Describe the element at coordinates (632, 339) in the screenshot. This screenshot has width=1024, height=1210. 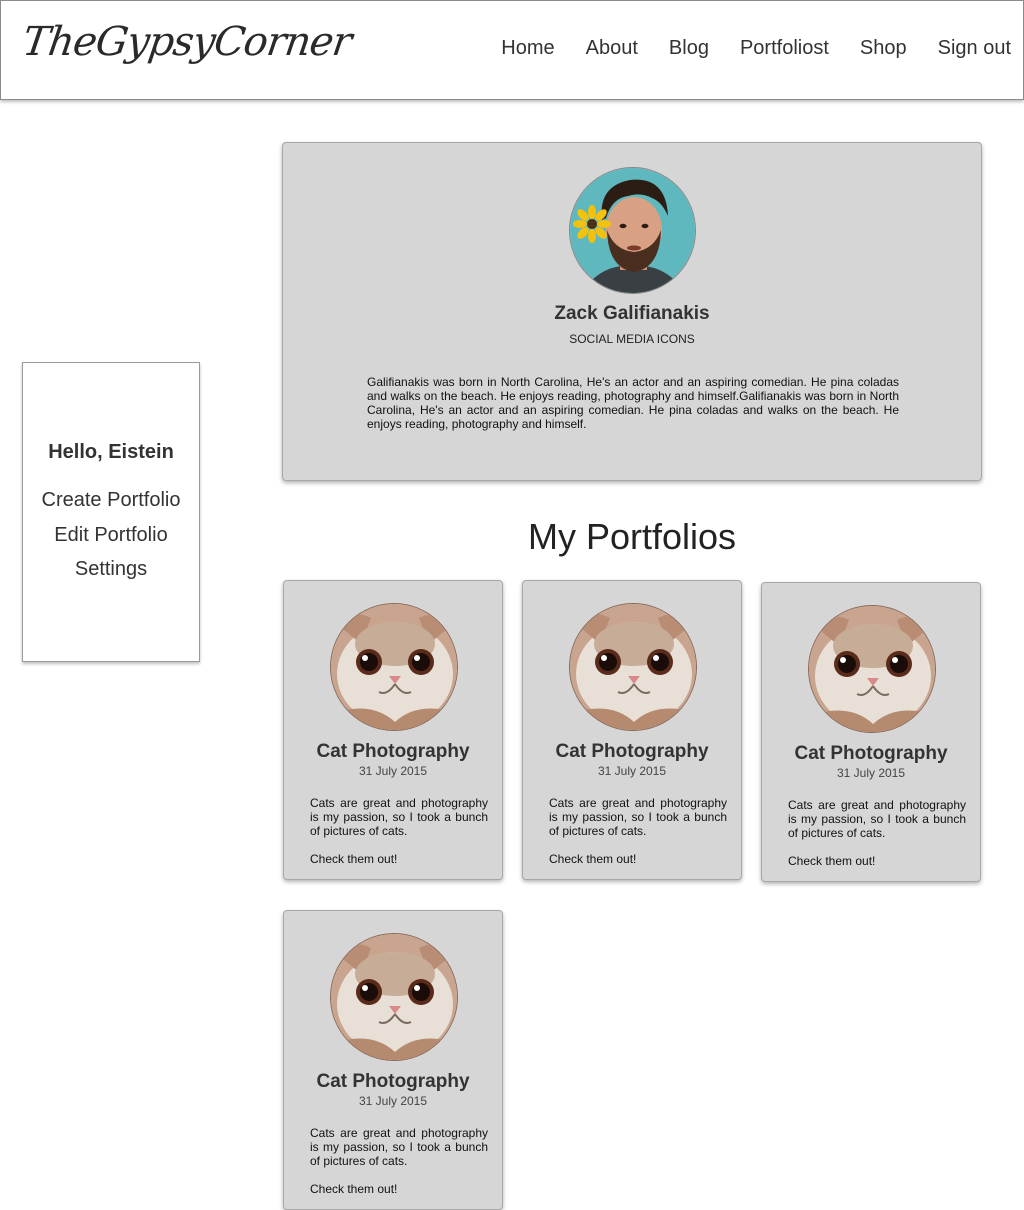
I see `social-media-icons: SOCIAL MEDIA ICONS` at that location.